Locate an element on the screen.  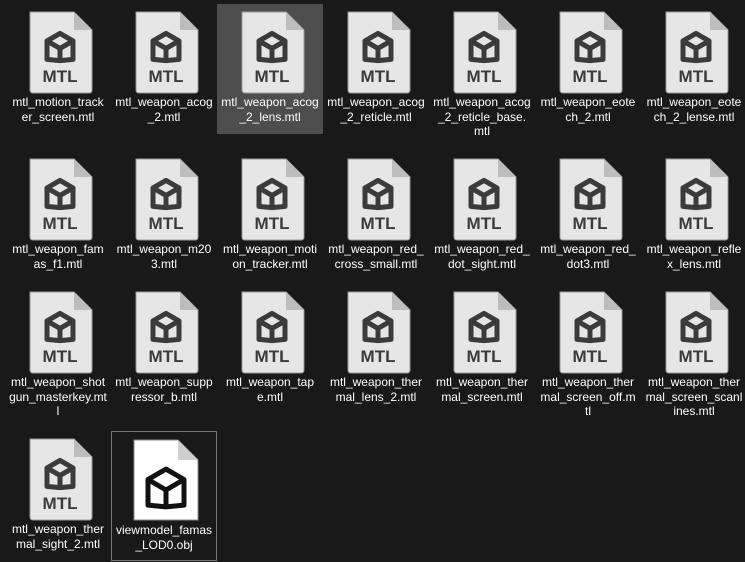
file-name-label: mtl_motion_tracker_screen.mtl is located at coordinates (58, 109).